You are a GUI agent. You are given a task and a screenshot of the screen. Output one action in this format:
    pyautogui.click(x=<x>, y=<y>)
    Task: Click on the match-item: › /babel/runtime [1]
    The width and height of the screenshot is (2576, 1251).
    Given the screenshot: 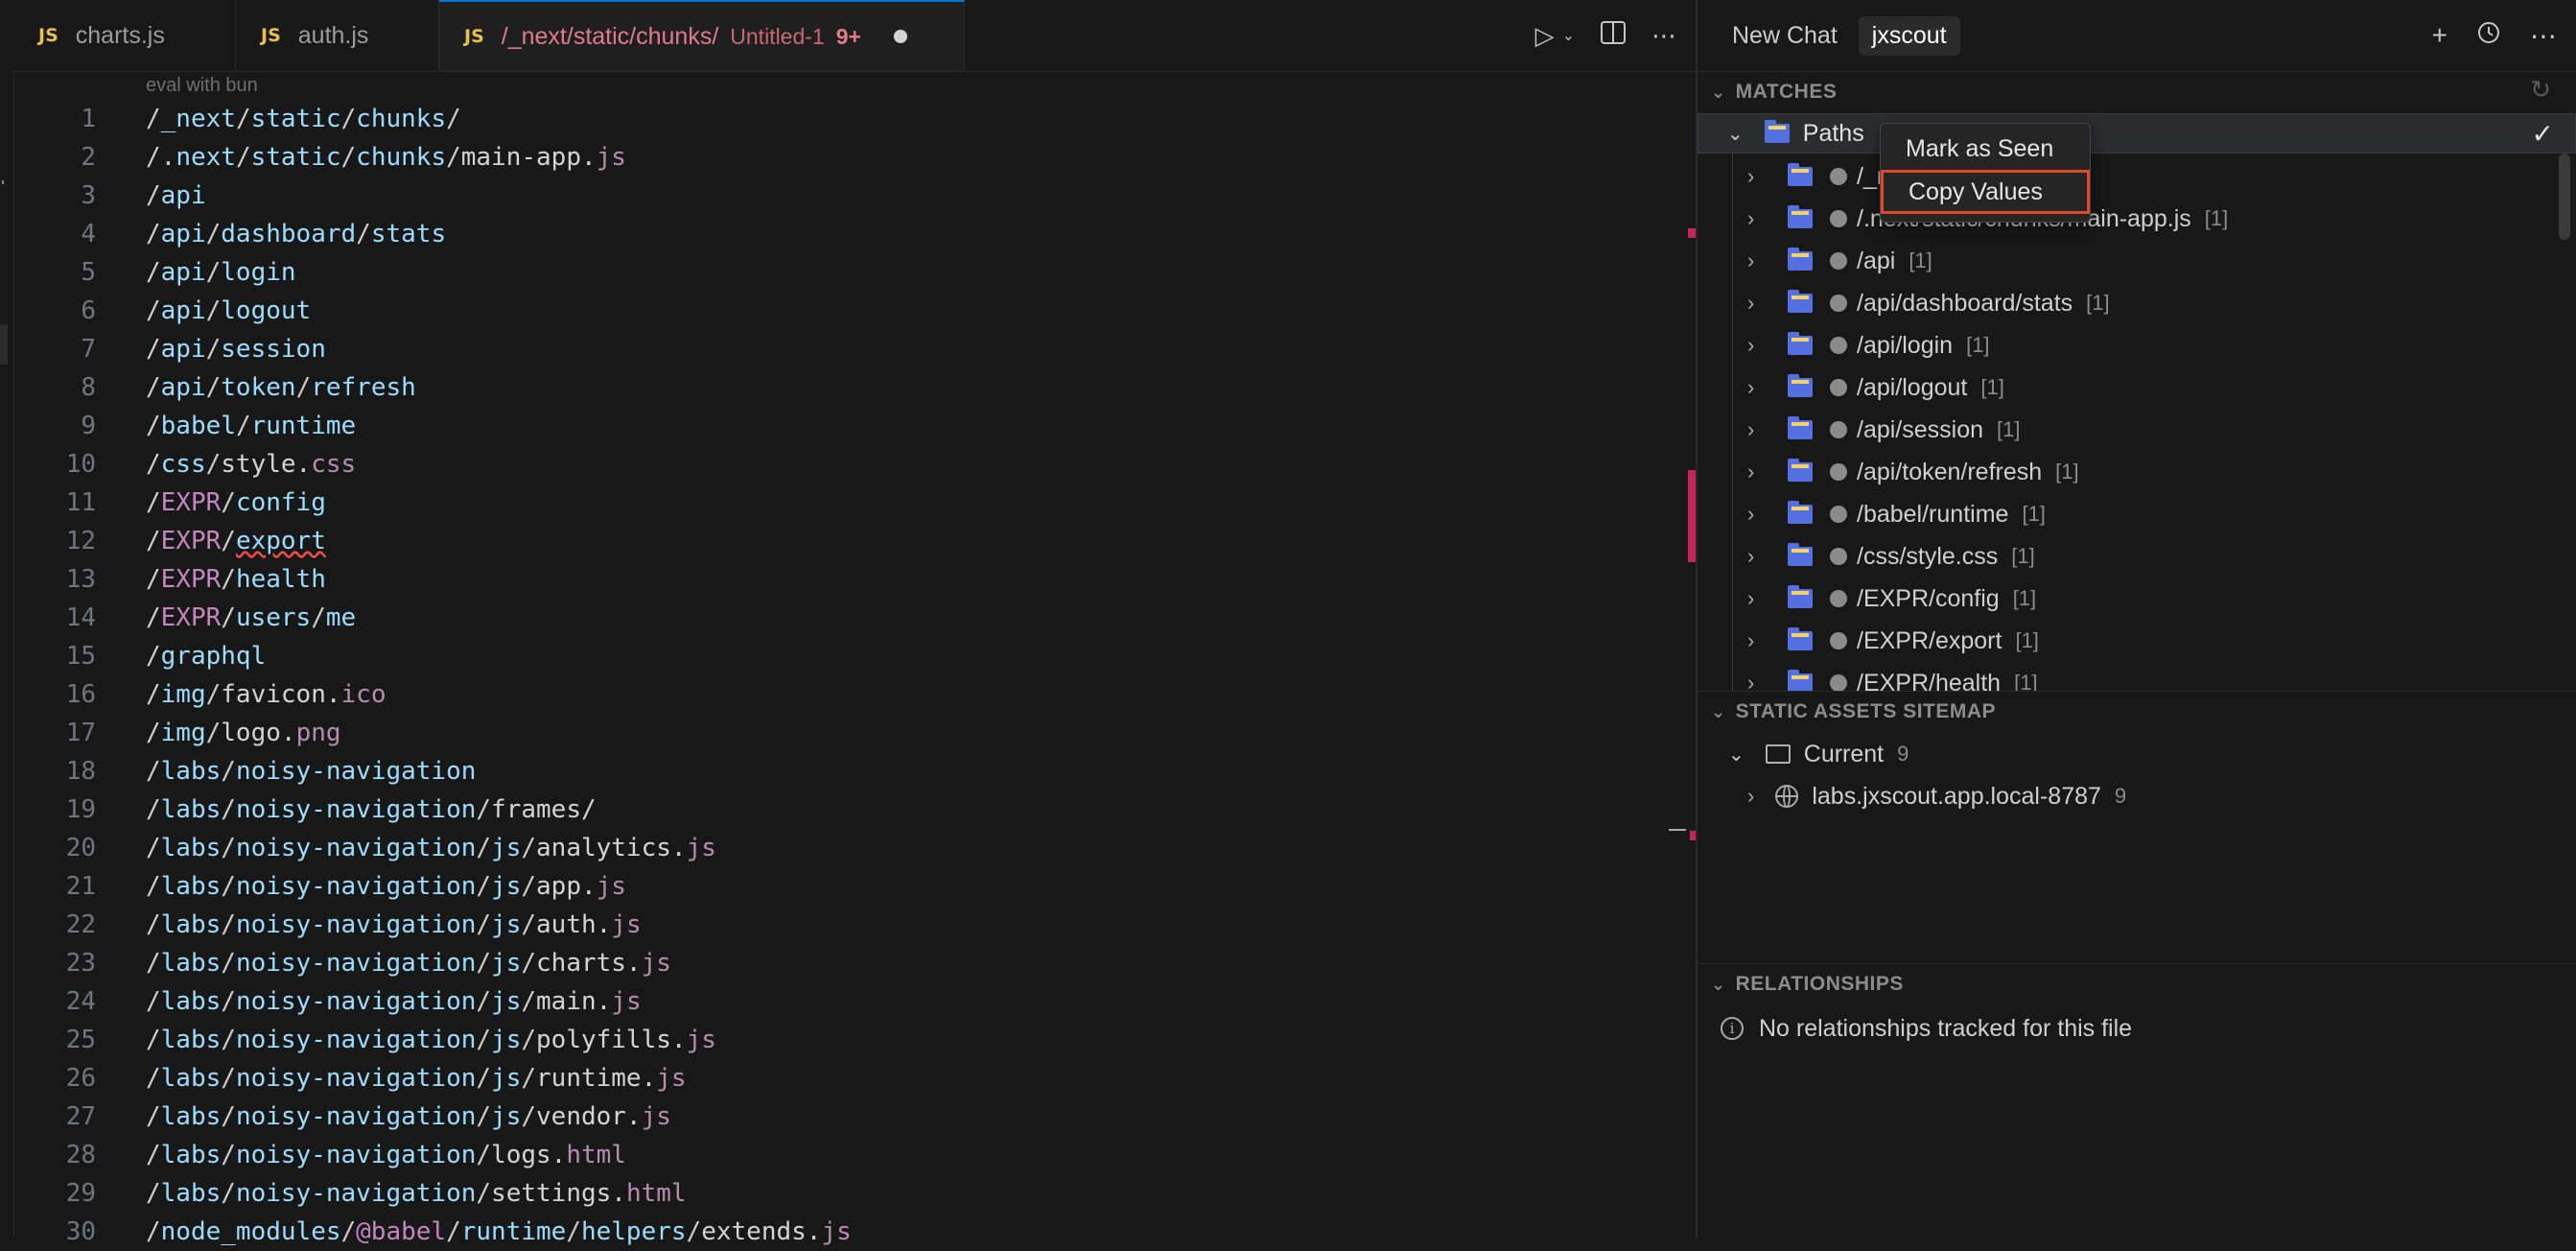 What is the action you would take?
    pyautogui.click(x=2129, y=514)
    